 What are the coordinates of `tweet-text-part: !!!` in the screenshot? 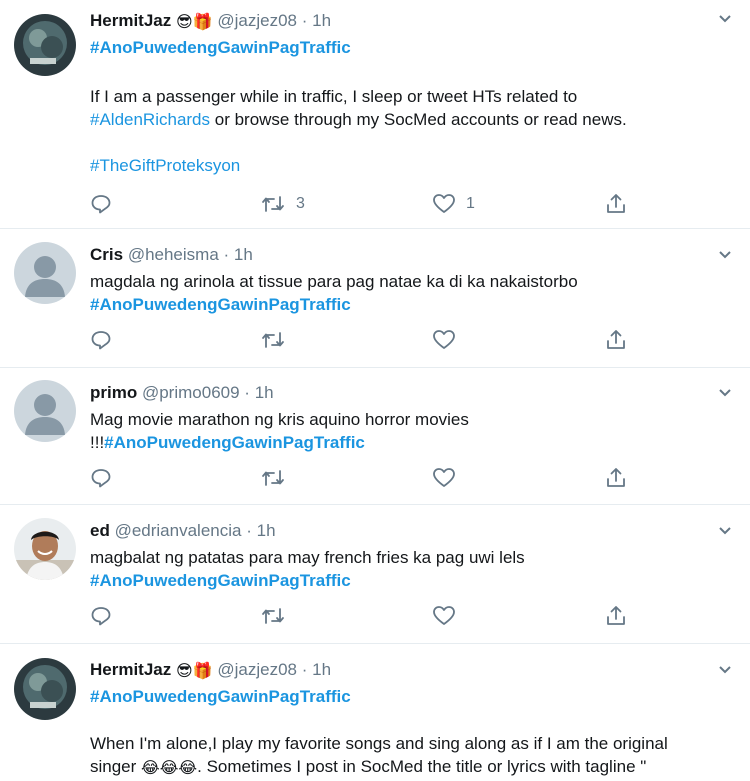 It's located at (97, 442).